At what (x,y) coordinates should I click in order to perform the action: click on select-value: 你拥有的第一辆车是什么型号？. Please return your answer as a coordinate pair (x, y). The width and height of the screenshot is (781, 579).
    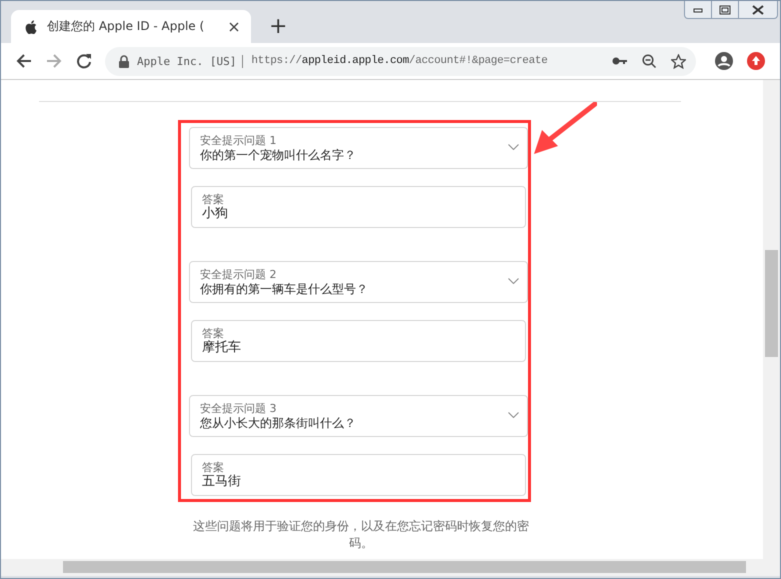
    Looking at the image, I should click on (284, 288).